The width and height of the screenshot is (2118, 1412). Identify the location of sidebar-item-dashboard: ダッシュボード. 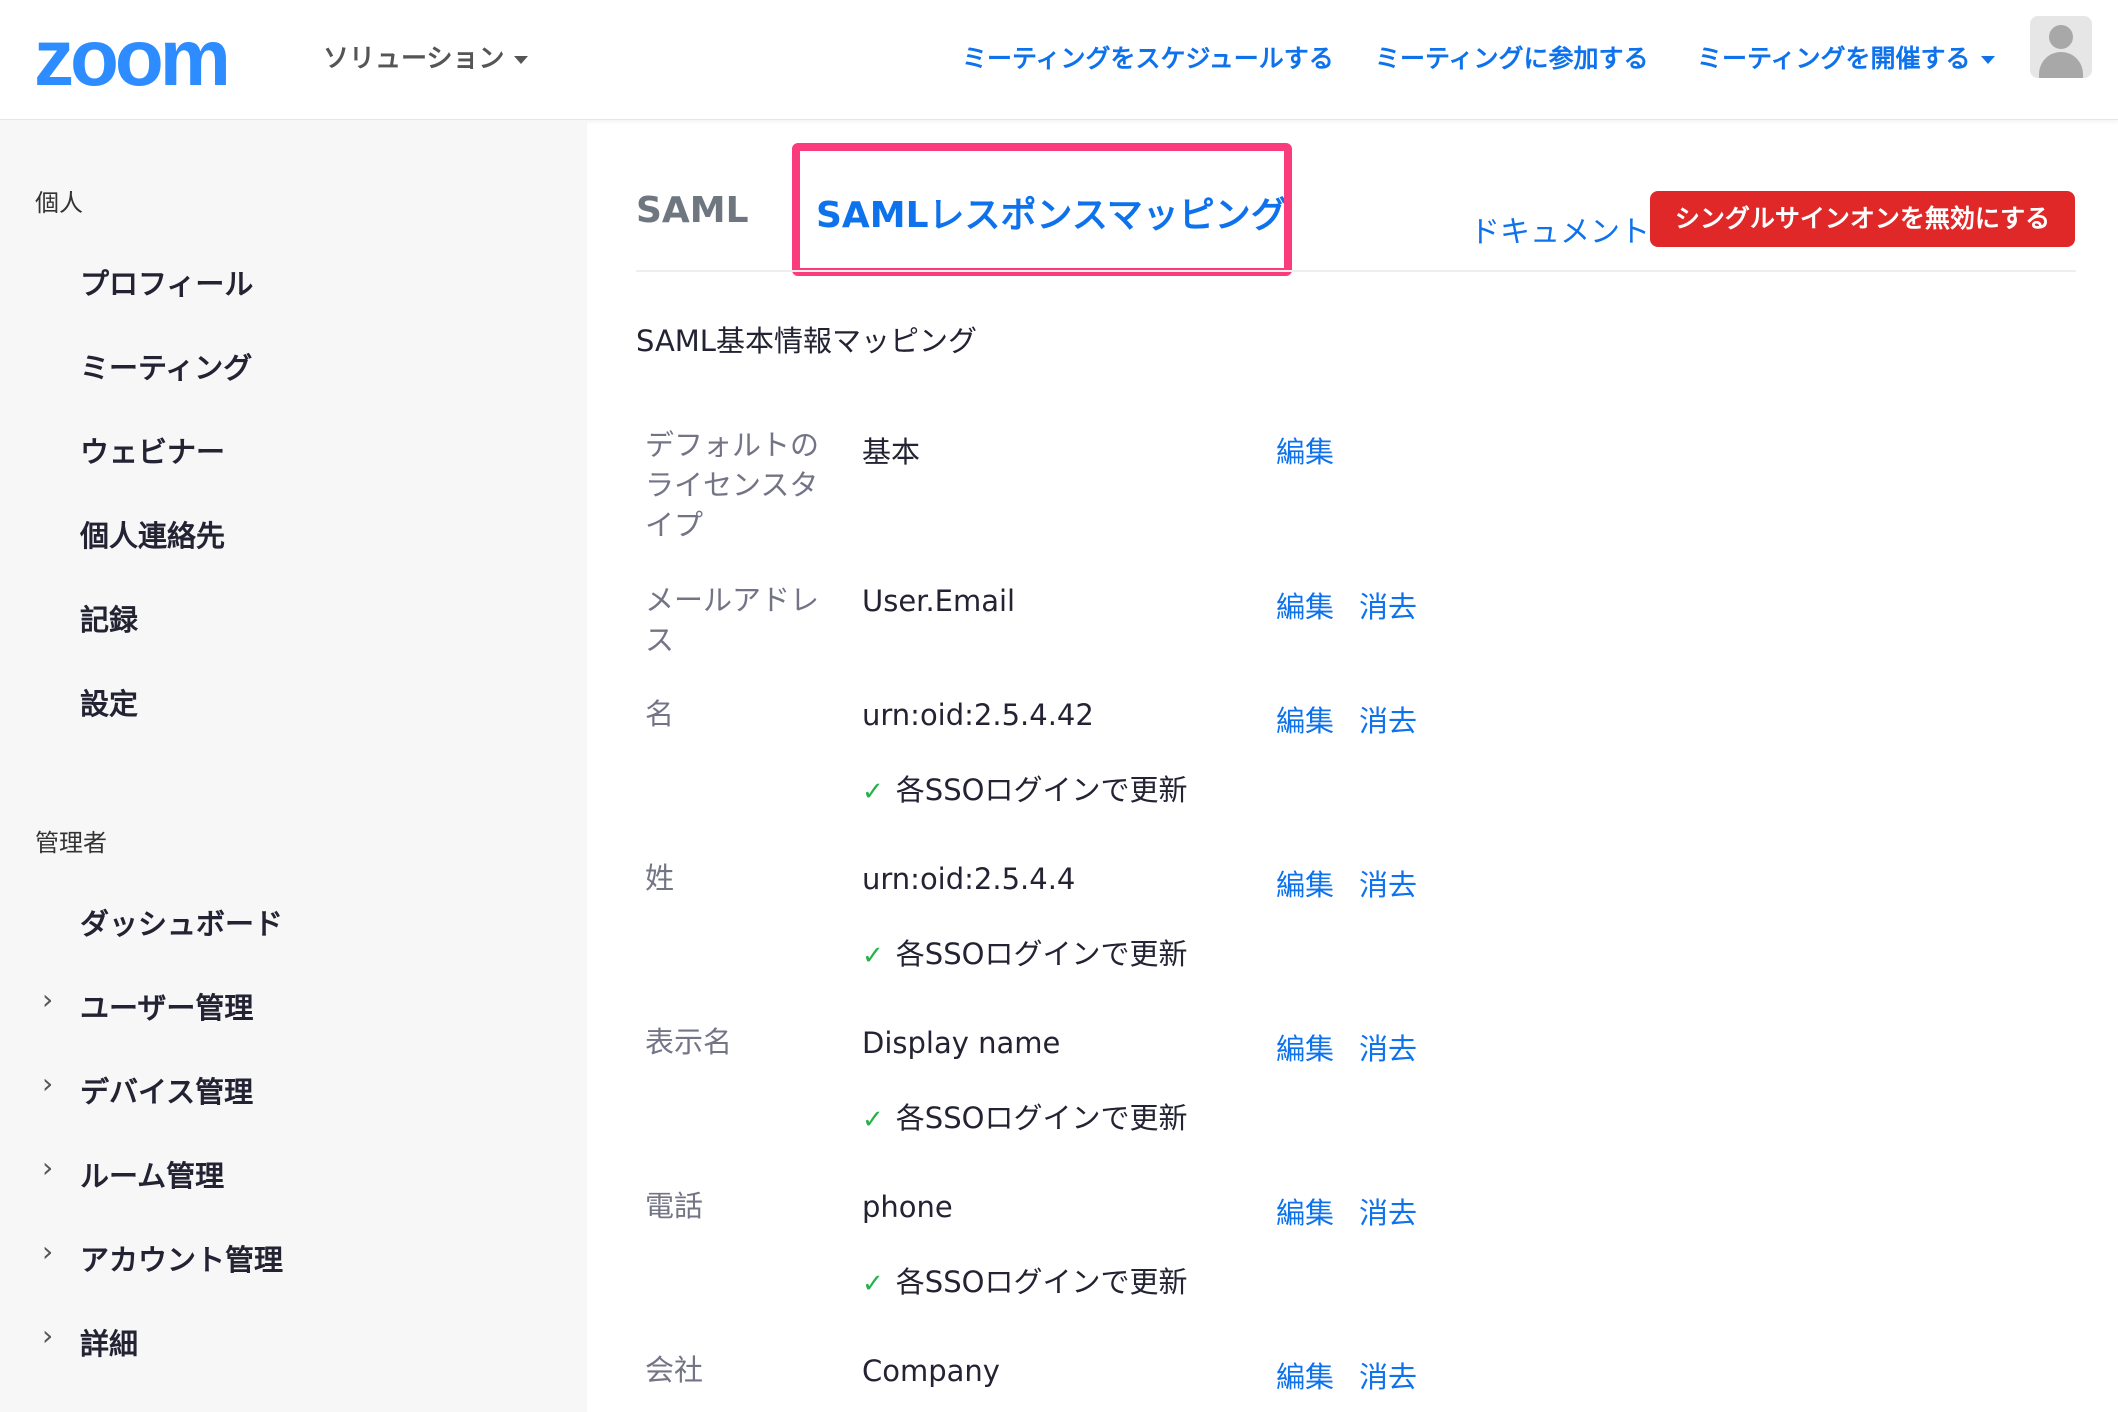
(181, 922).